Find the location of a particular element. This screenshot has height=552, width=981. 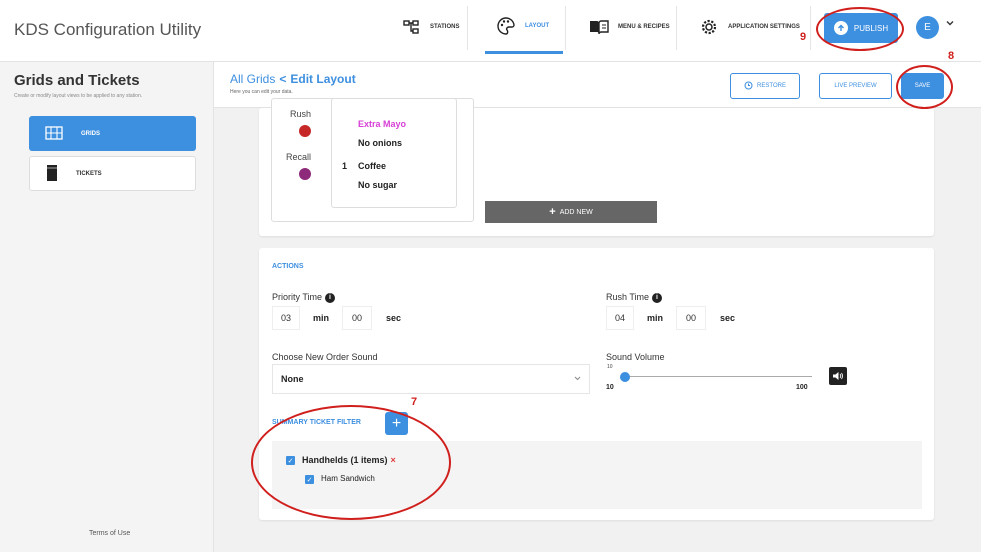

tab-stations: STATIONS is located at coordinates (429, 27).